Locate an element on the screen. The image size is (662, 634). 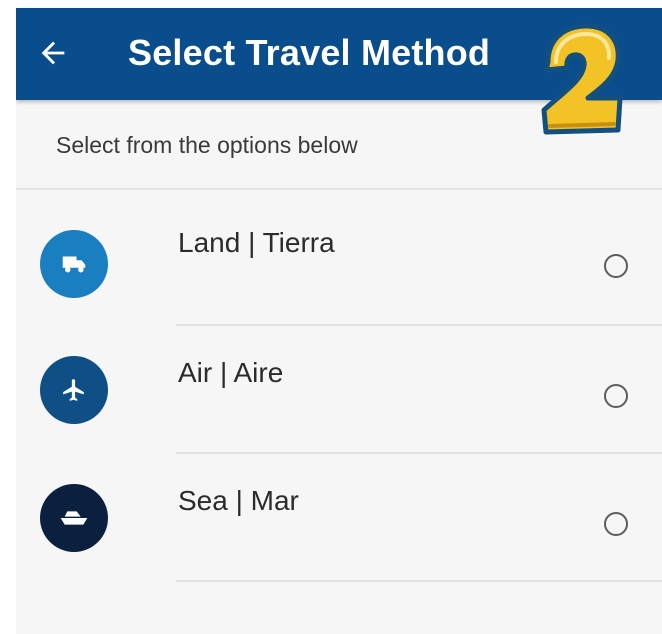
arrow-left-icon is located at coordinates (53, 53).